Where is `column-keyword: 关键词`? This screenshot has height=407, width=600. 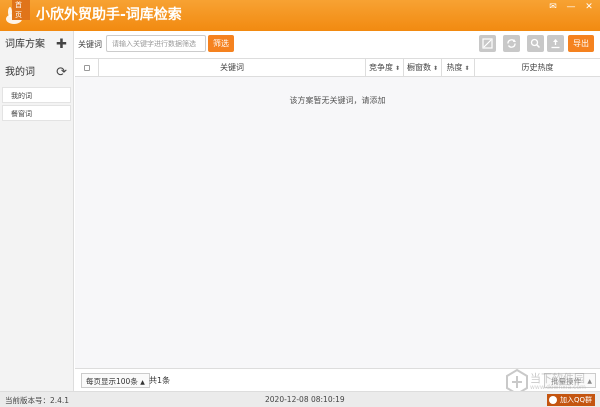
column-keyword: 关键词 is located at coordinates (232, 68).